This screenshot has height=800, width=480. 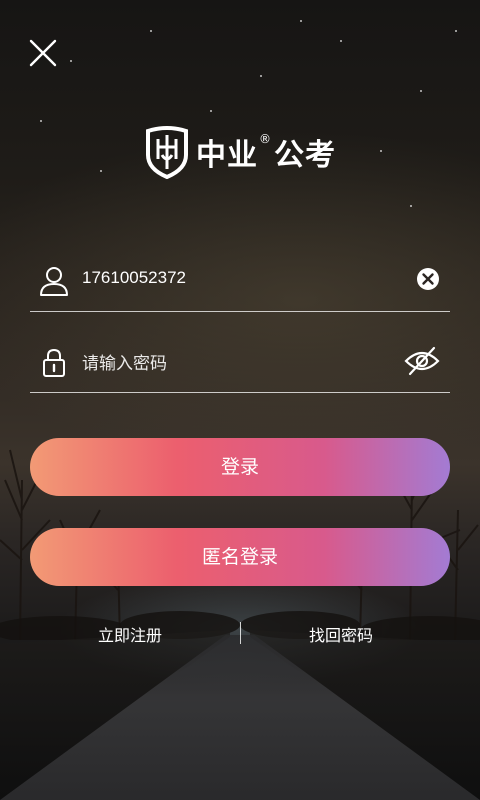 I want to click on brand-name-suffix: 公考, so click(x=305, y=155).